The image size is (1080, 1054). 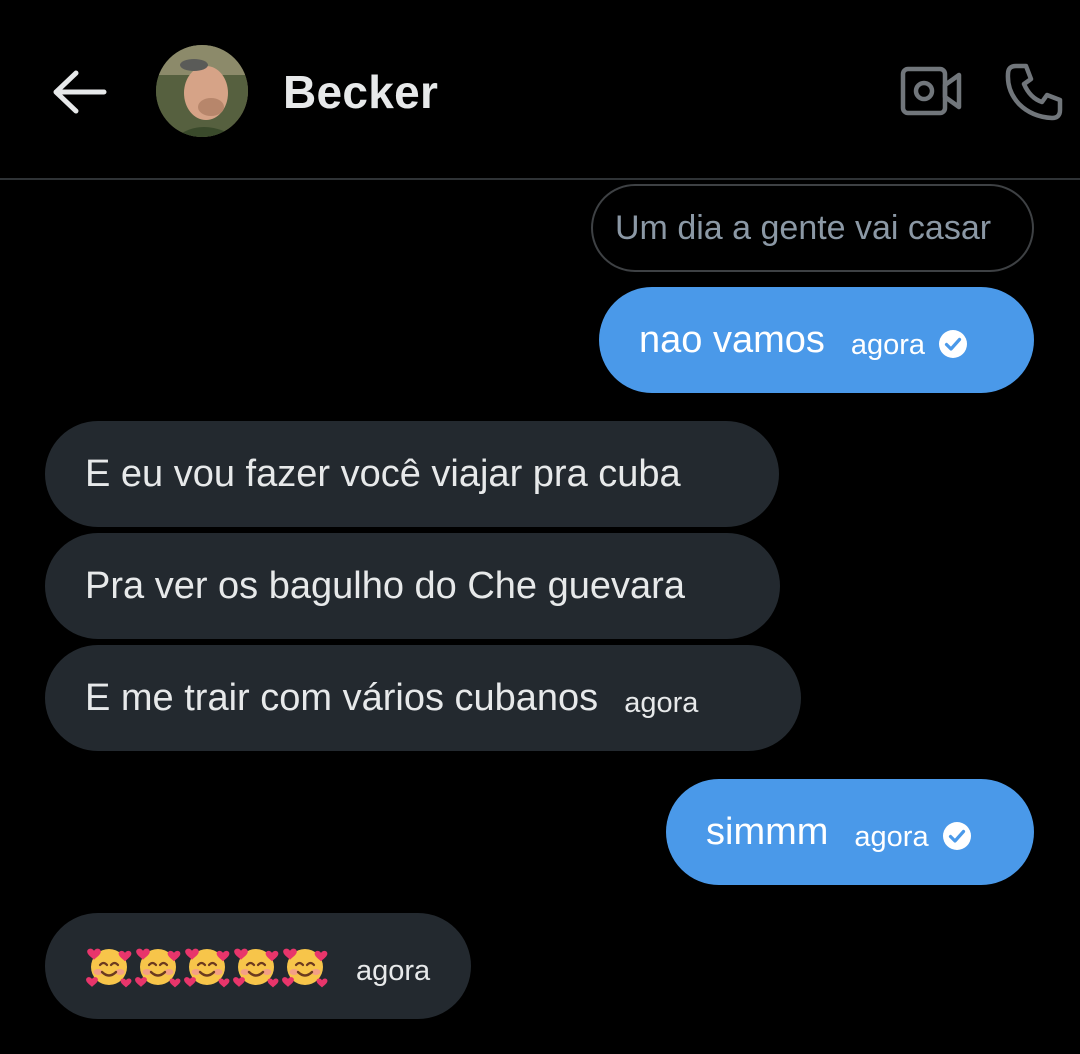 I want to click on emoji-row, so click(x=207, y=966).